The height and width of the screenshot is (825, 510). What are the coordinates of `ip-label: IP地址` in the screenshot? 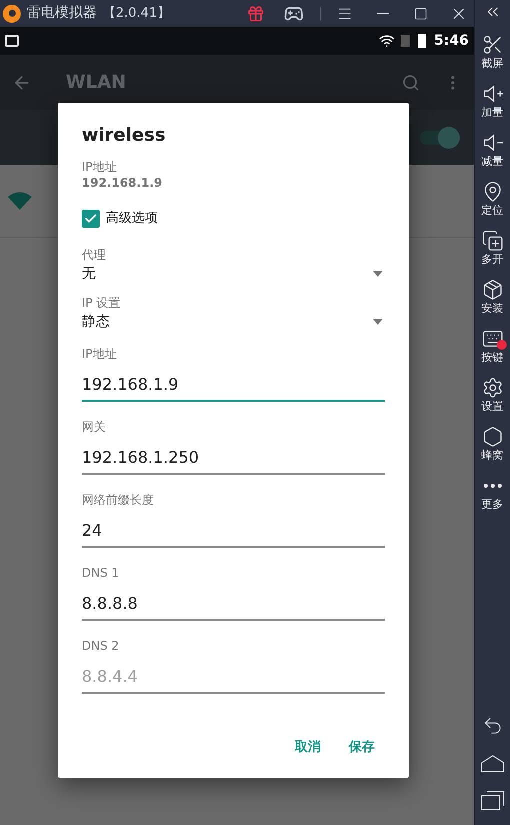 It's located at (100, 167).